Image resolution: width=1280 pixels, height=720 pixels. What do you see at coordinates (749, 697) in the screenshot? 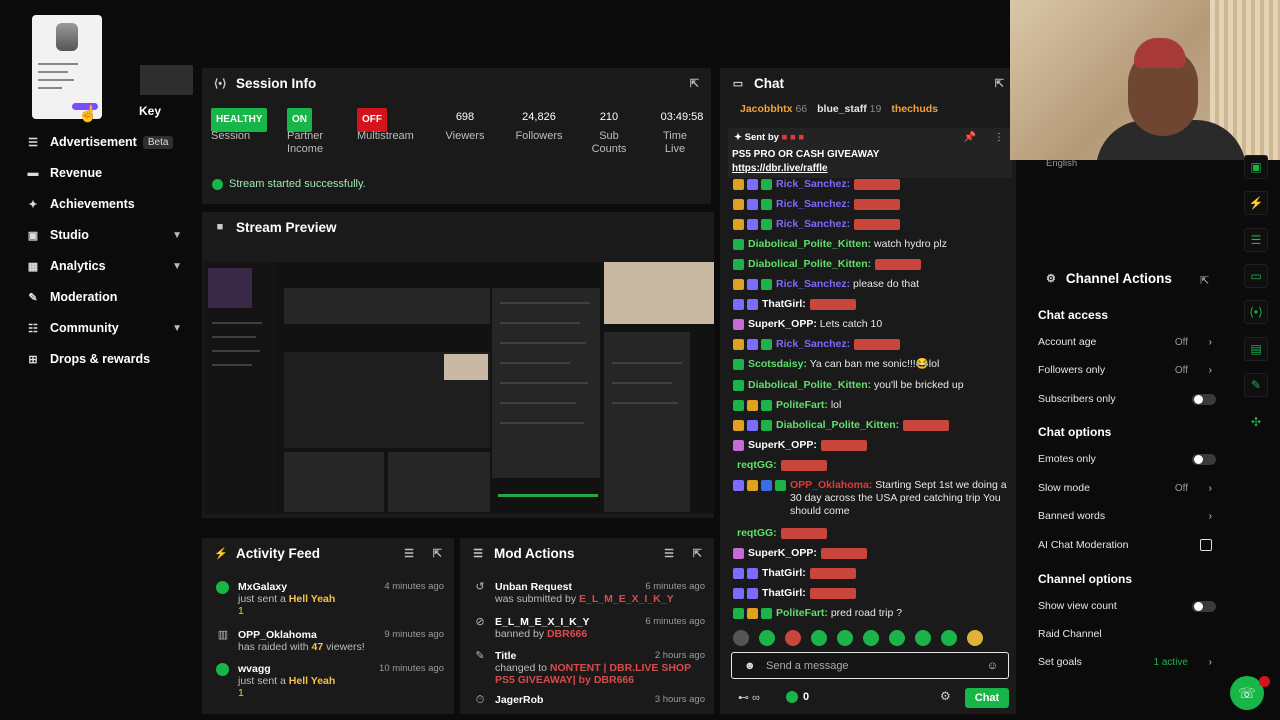
I see `infinity-icon: ⊷ ∞` at bounding box center [749, 697].